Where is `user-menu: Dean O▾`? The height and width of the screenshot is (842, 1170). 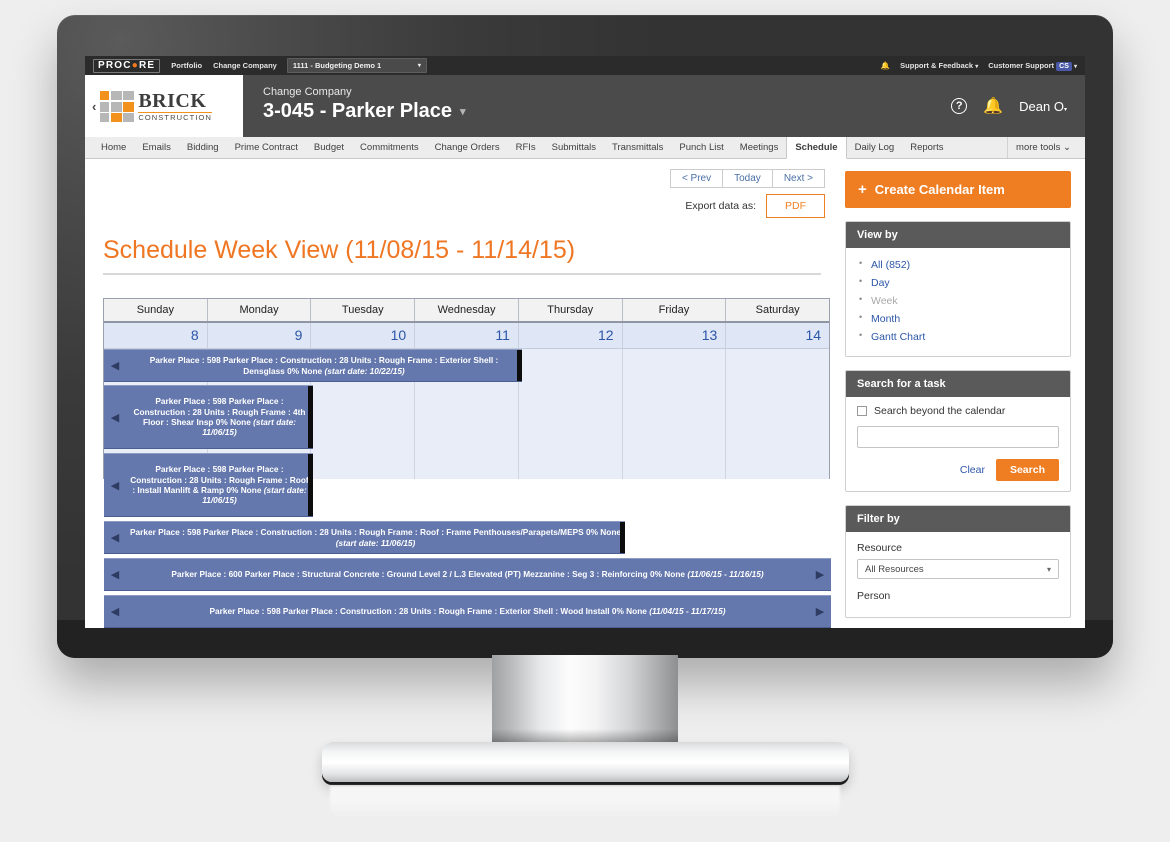 user-menu: Dean O▾ is located at coordinates (1043, 106).